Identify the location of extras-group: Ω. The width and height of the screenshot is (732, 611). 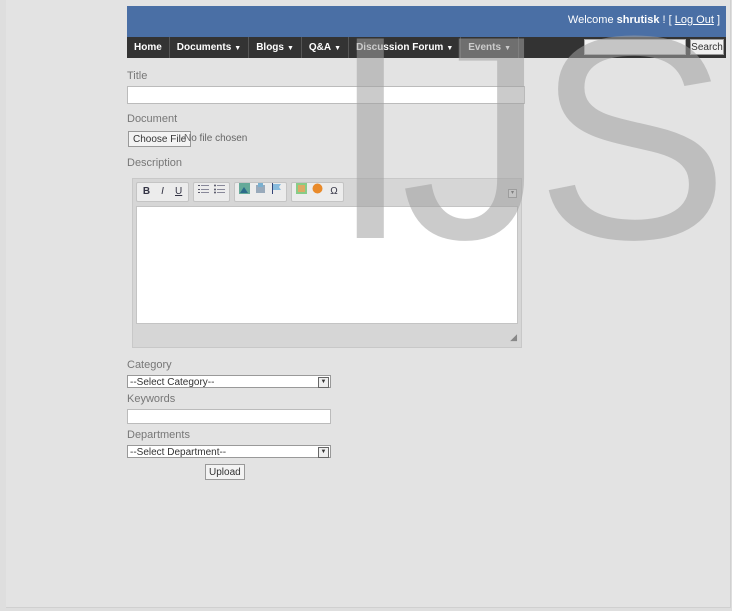
(318, 192).